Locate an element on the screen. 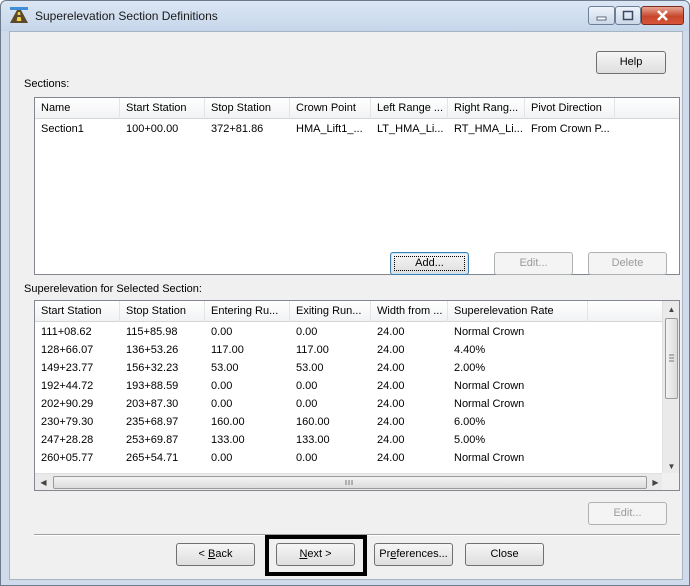  scroll-up-arrow-icon: ▲ is located at coordinates (671, 309).